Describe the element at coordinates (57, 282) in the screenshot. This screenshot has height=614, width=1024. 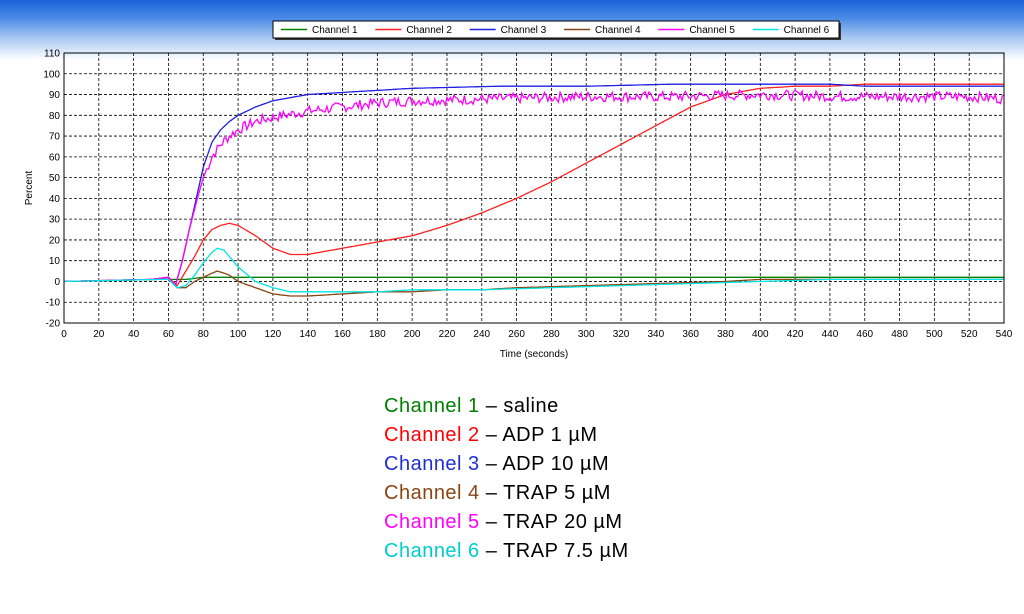
I see `y-tick-label: 0` at that location.